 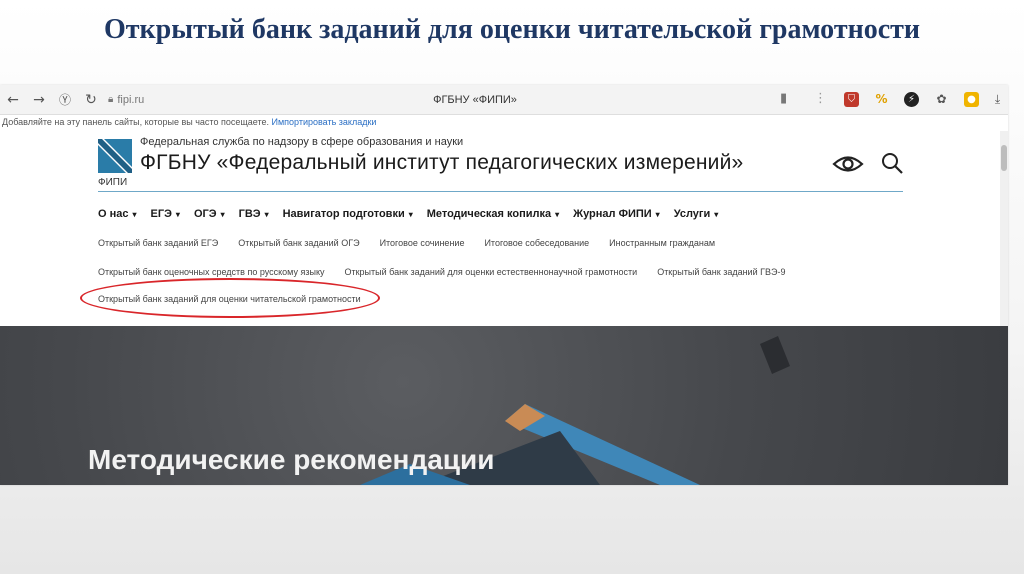 I want to click on profile-extension: ●, so click(x=971, y=99).